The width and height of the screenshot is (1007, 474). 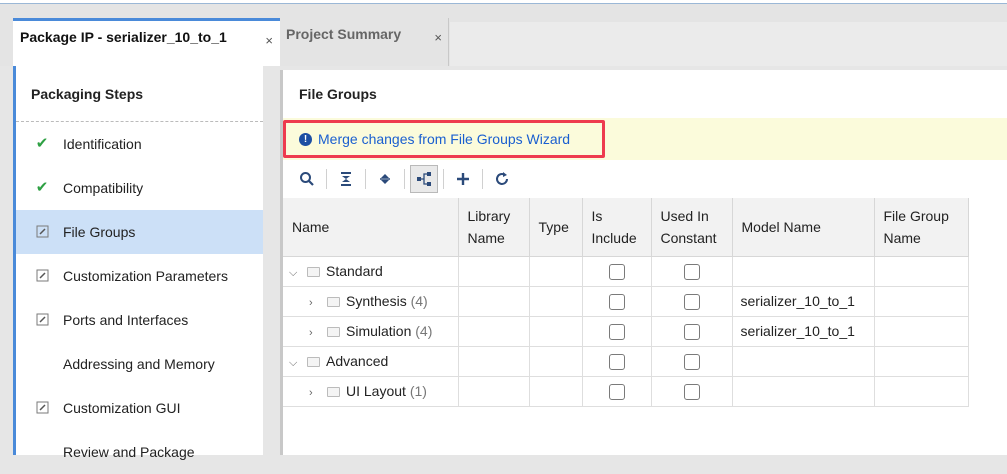 I want to click on merge-changes-link: ! Merge changes from File Groups Wizard, so click(x=444, y=139).